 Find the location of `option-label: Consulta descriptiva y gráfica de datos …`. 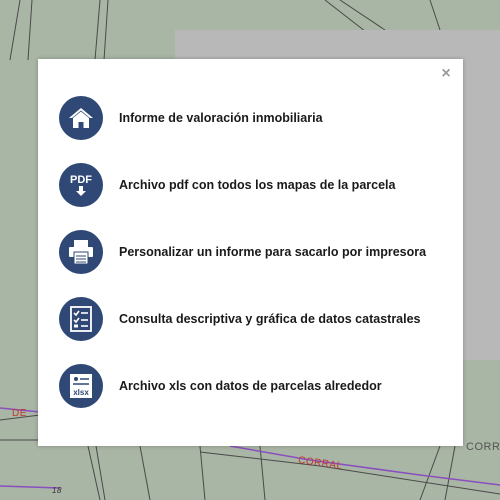

option-label: Consulta descriptiva y gráfica de datos … is located at coordinates (270, 319).